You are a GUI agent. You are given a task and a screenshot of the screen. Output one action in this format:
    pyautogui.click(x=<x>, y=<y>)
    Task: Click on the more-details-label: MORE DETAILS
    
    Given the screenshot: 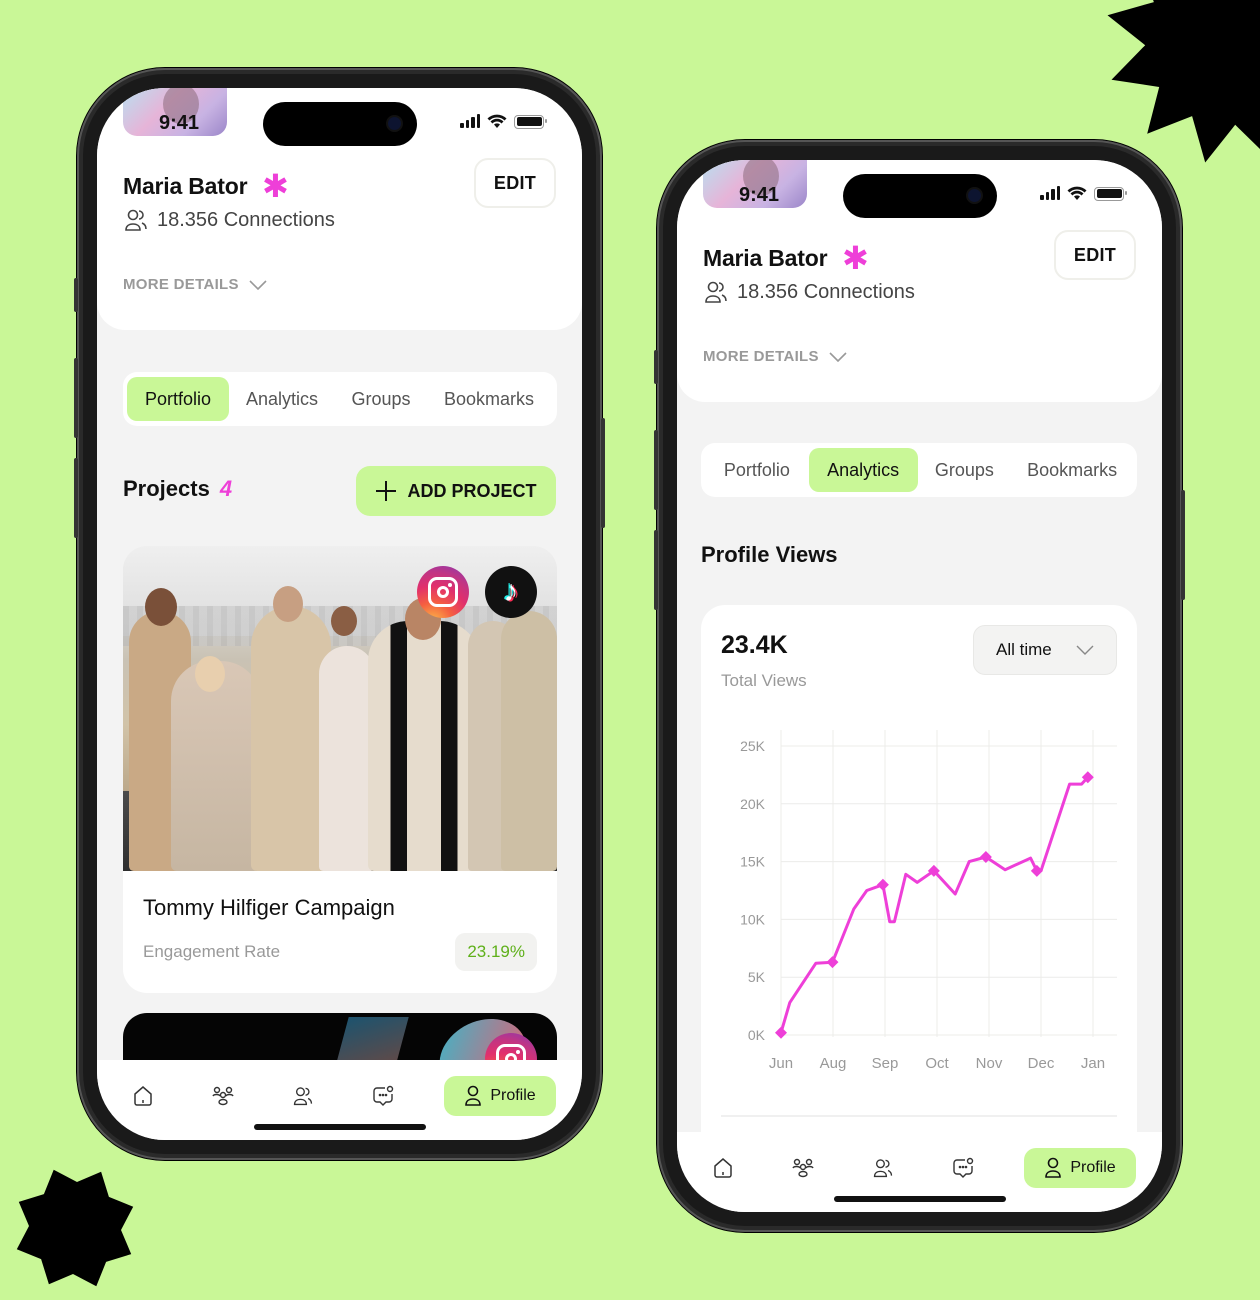 What is the action you would take?
    pyautogui.click(x=761, y=356)
    